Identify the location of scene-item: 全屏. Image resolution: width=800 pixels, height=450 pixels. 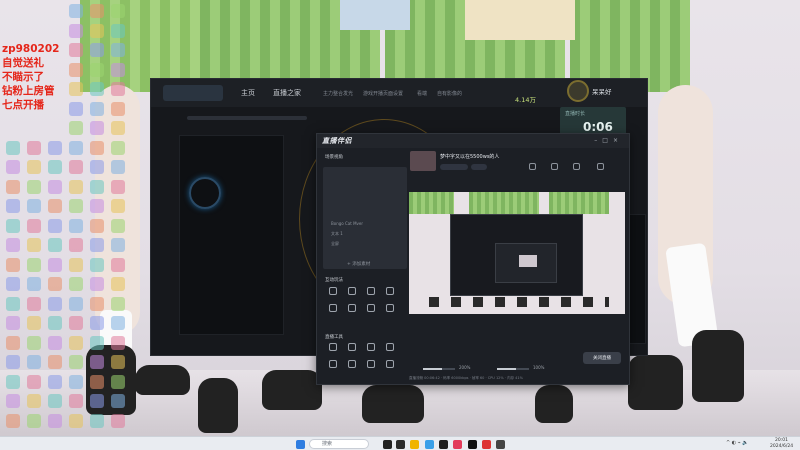
(335, 244).